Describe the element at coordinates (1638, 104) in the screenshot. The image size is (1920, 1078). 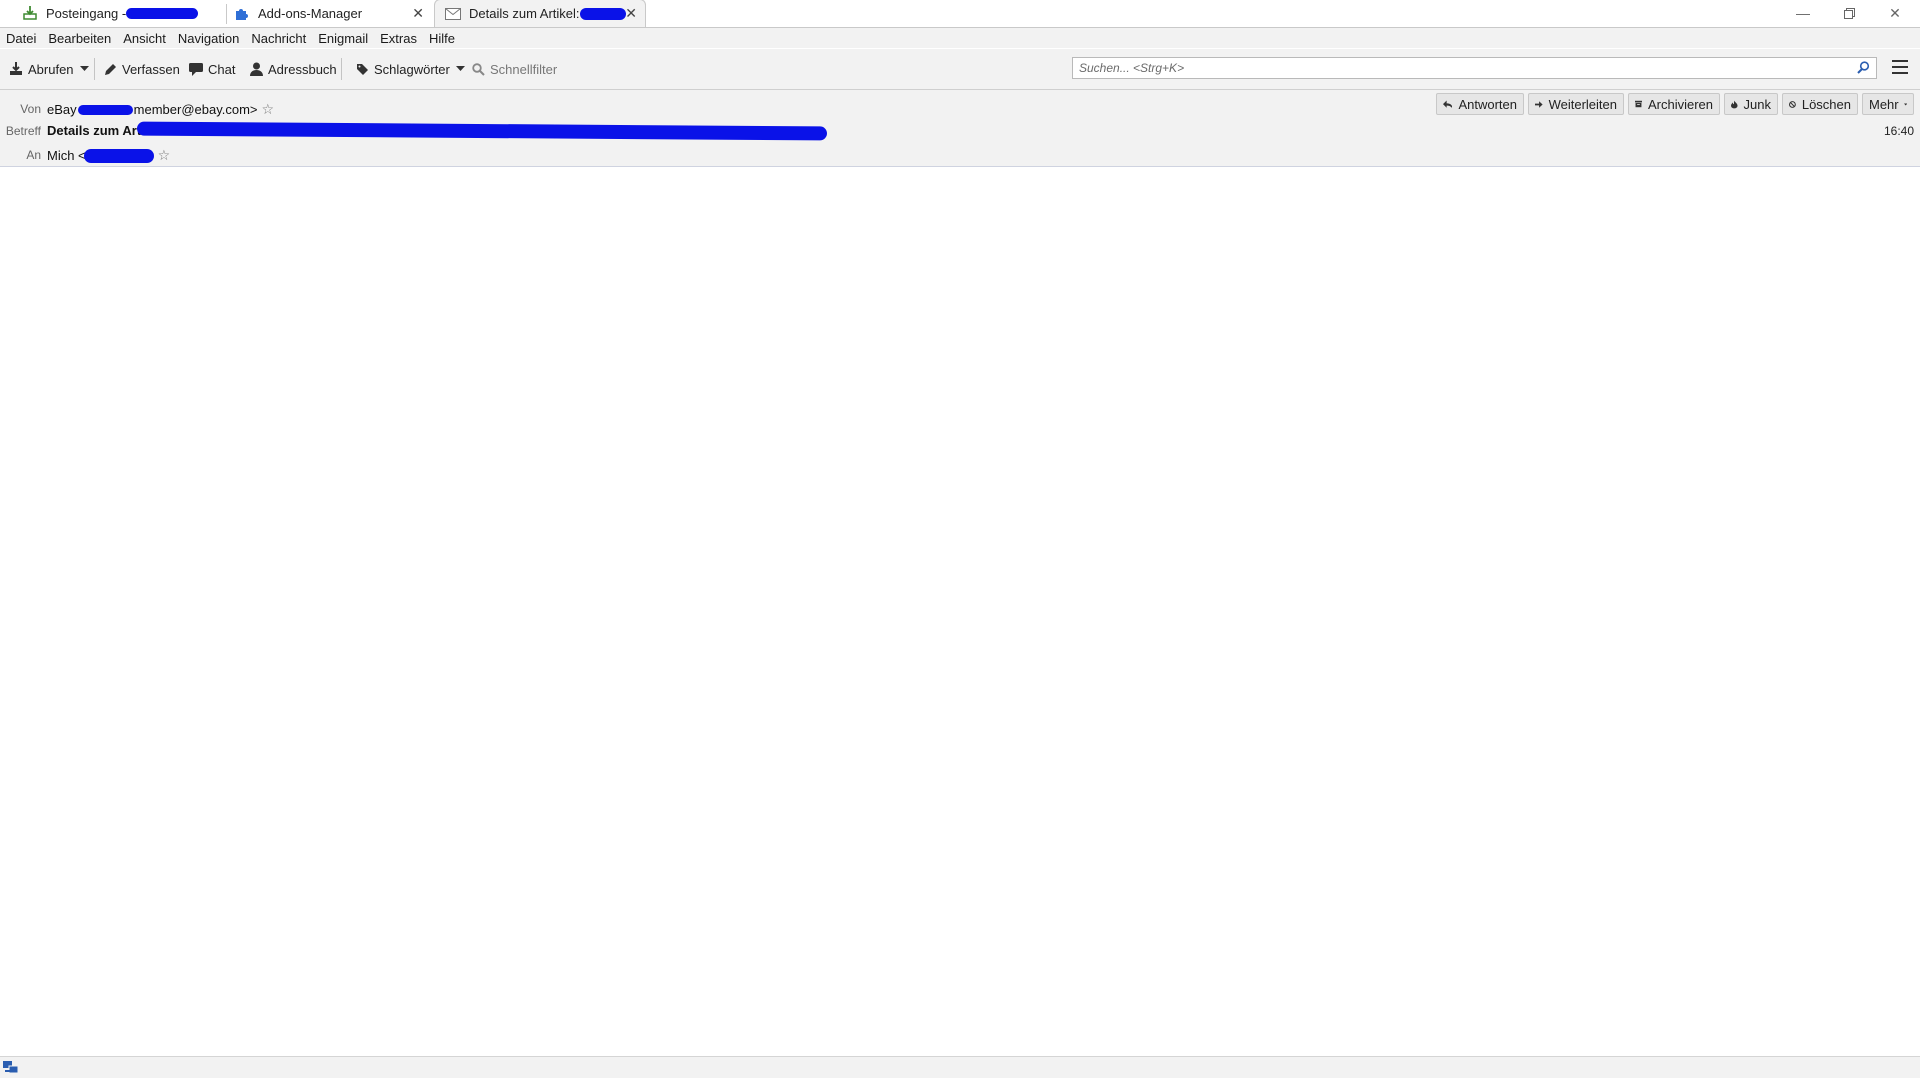
I see `archive-box-icon` at that location.